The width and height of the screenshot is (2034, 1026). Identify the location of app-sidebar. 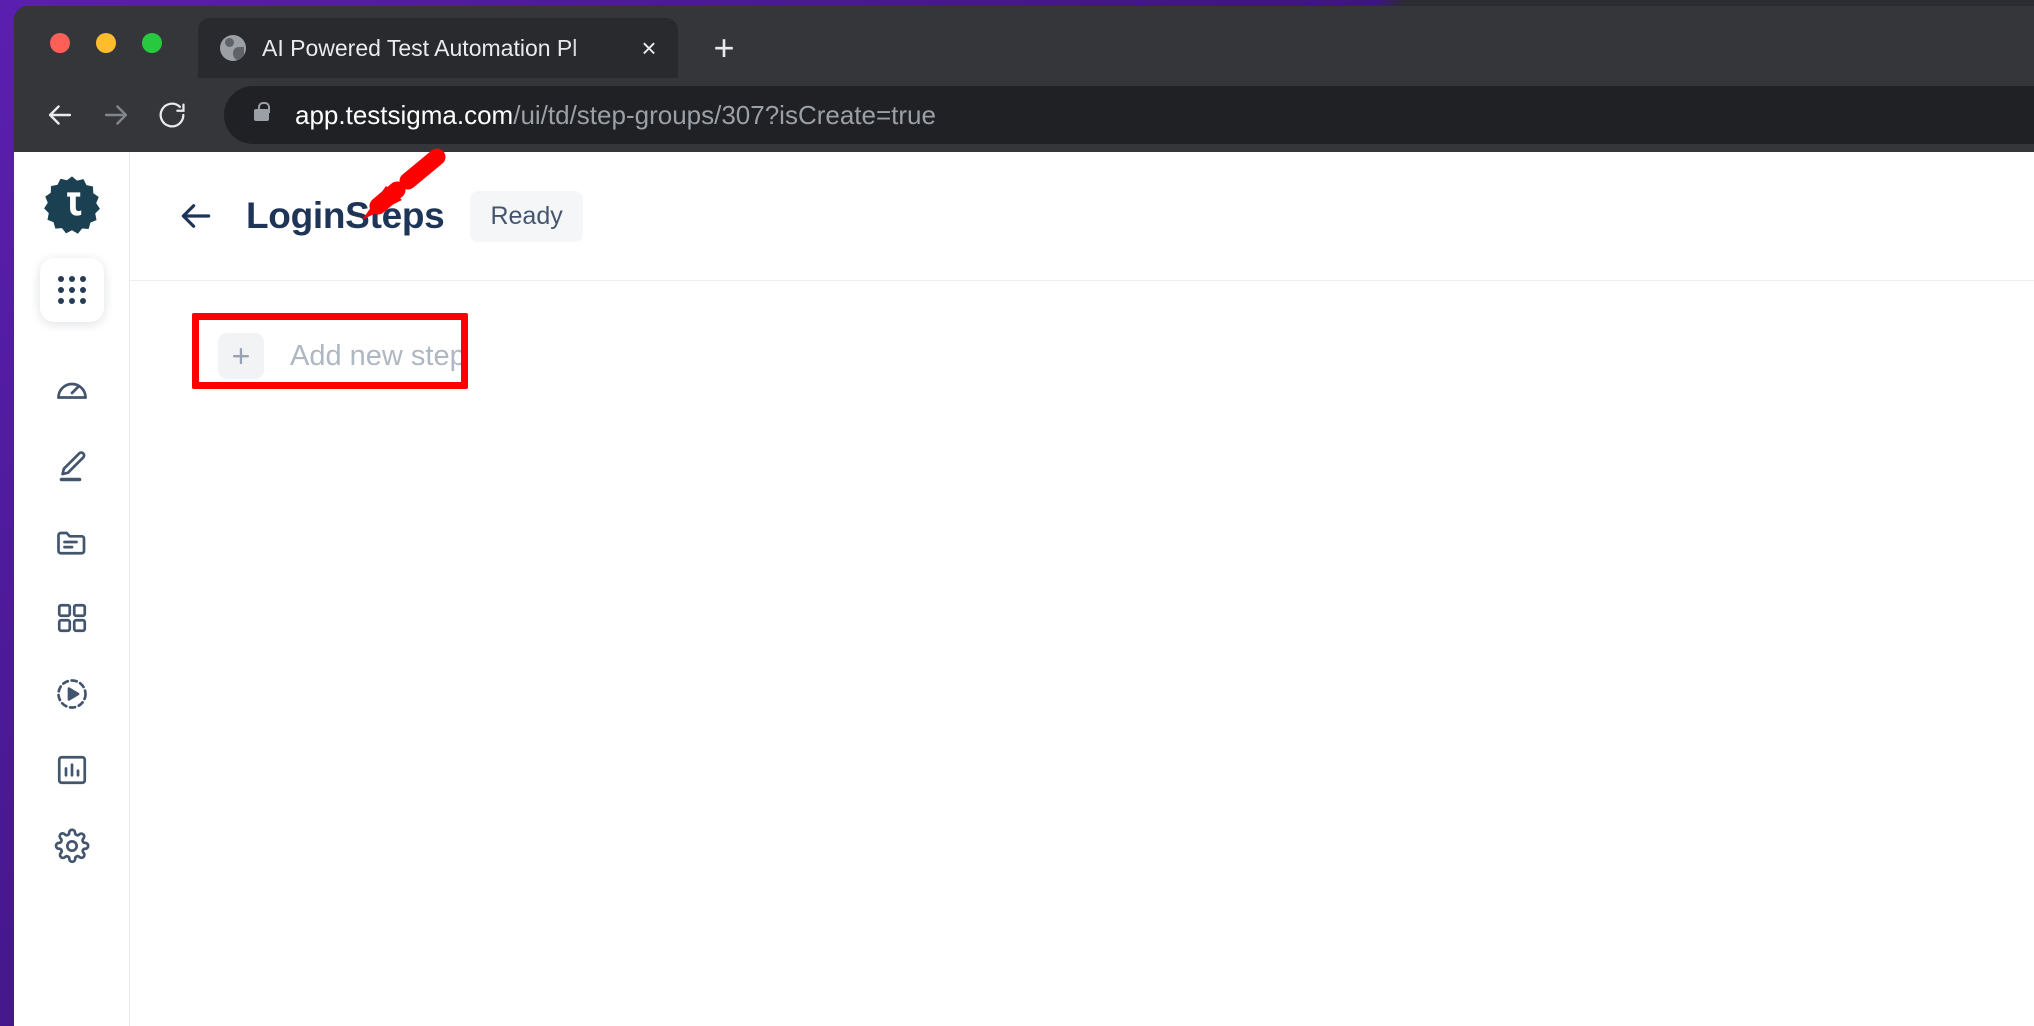
(72, 589).